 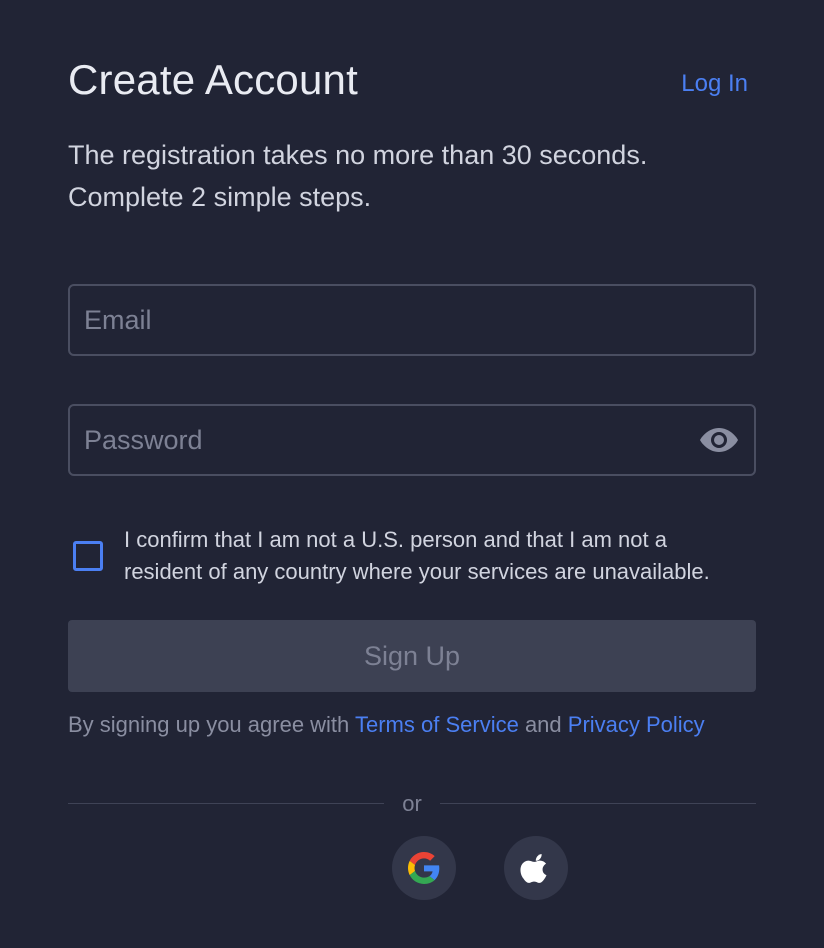 What do you see at coordinates (226, 803) in the screenshot?
I see `divider-line-left` at bounding box center [226, 803].